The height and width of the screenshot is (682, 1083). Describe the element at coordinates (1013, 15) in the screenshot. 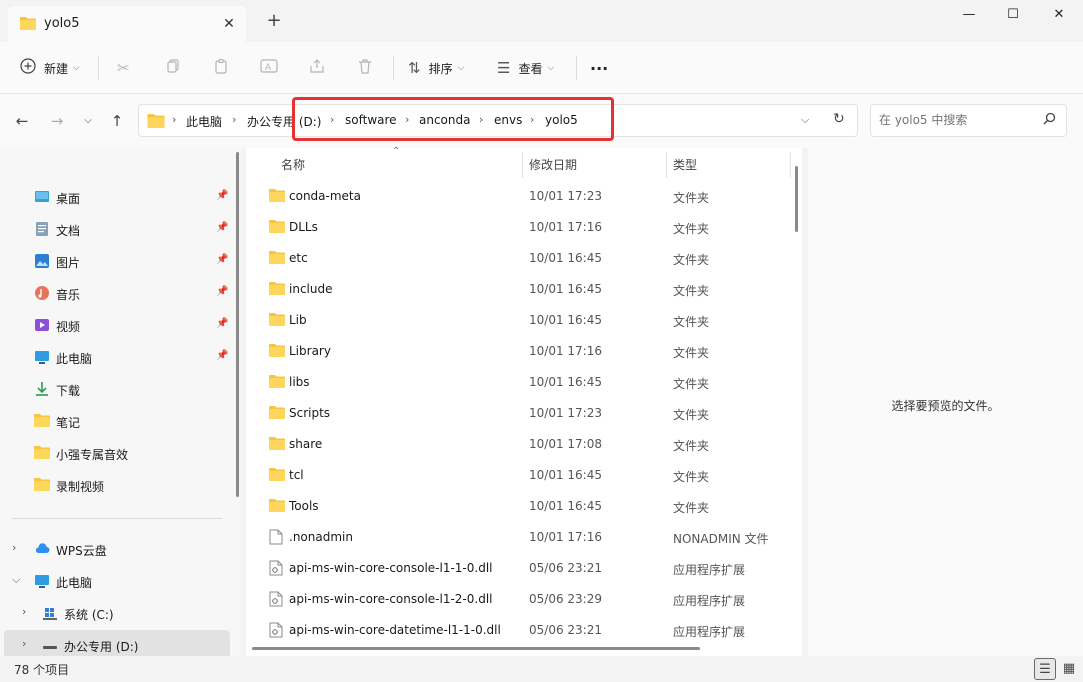

I see `maximize-button: ☐` at that location.